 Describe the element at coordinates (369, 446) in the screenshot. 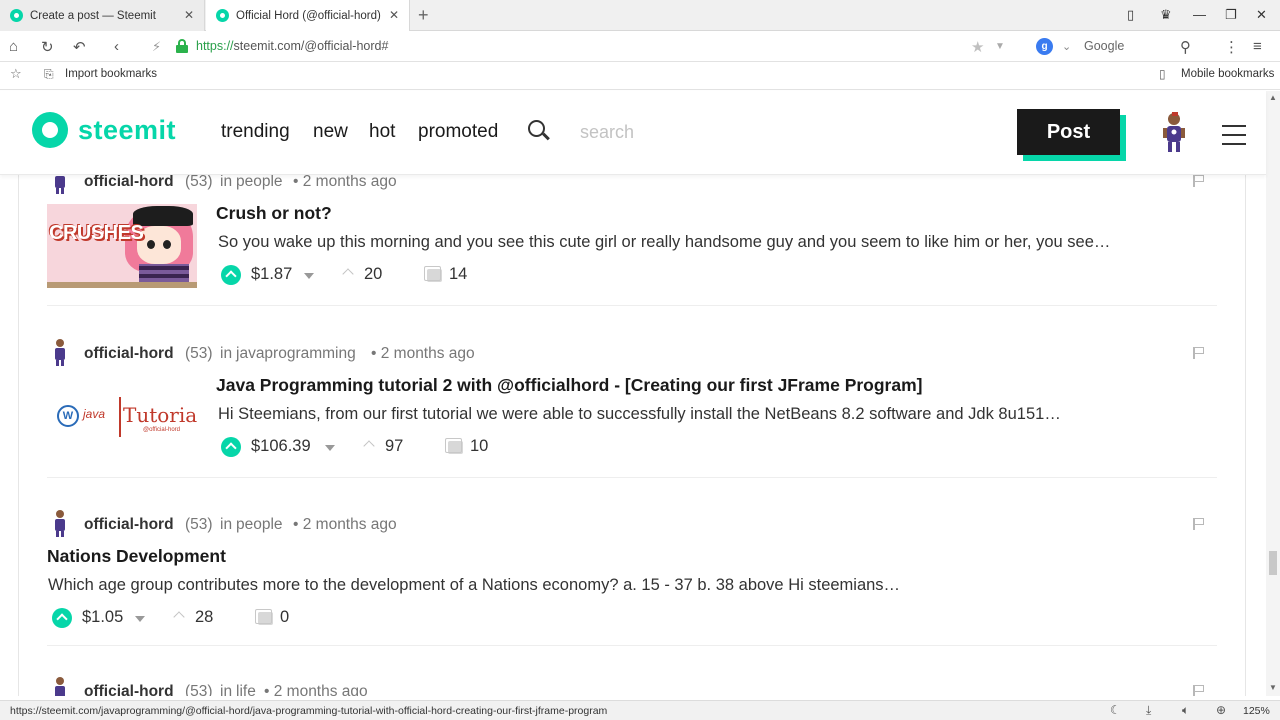

I see `votes-icon` at that location.